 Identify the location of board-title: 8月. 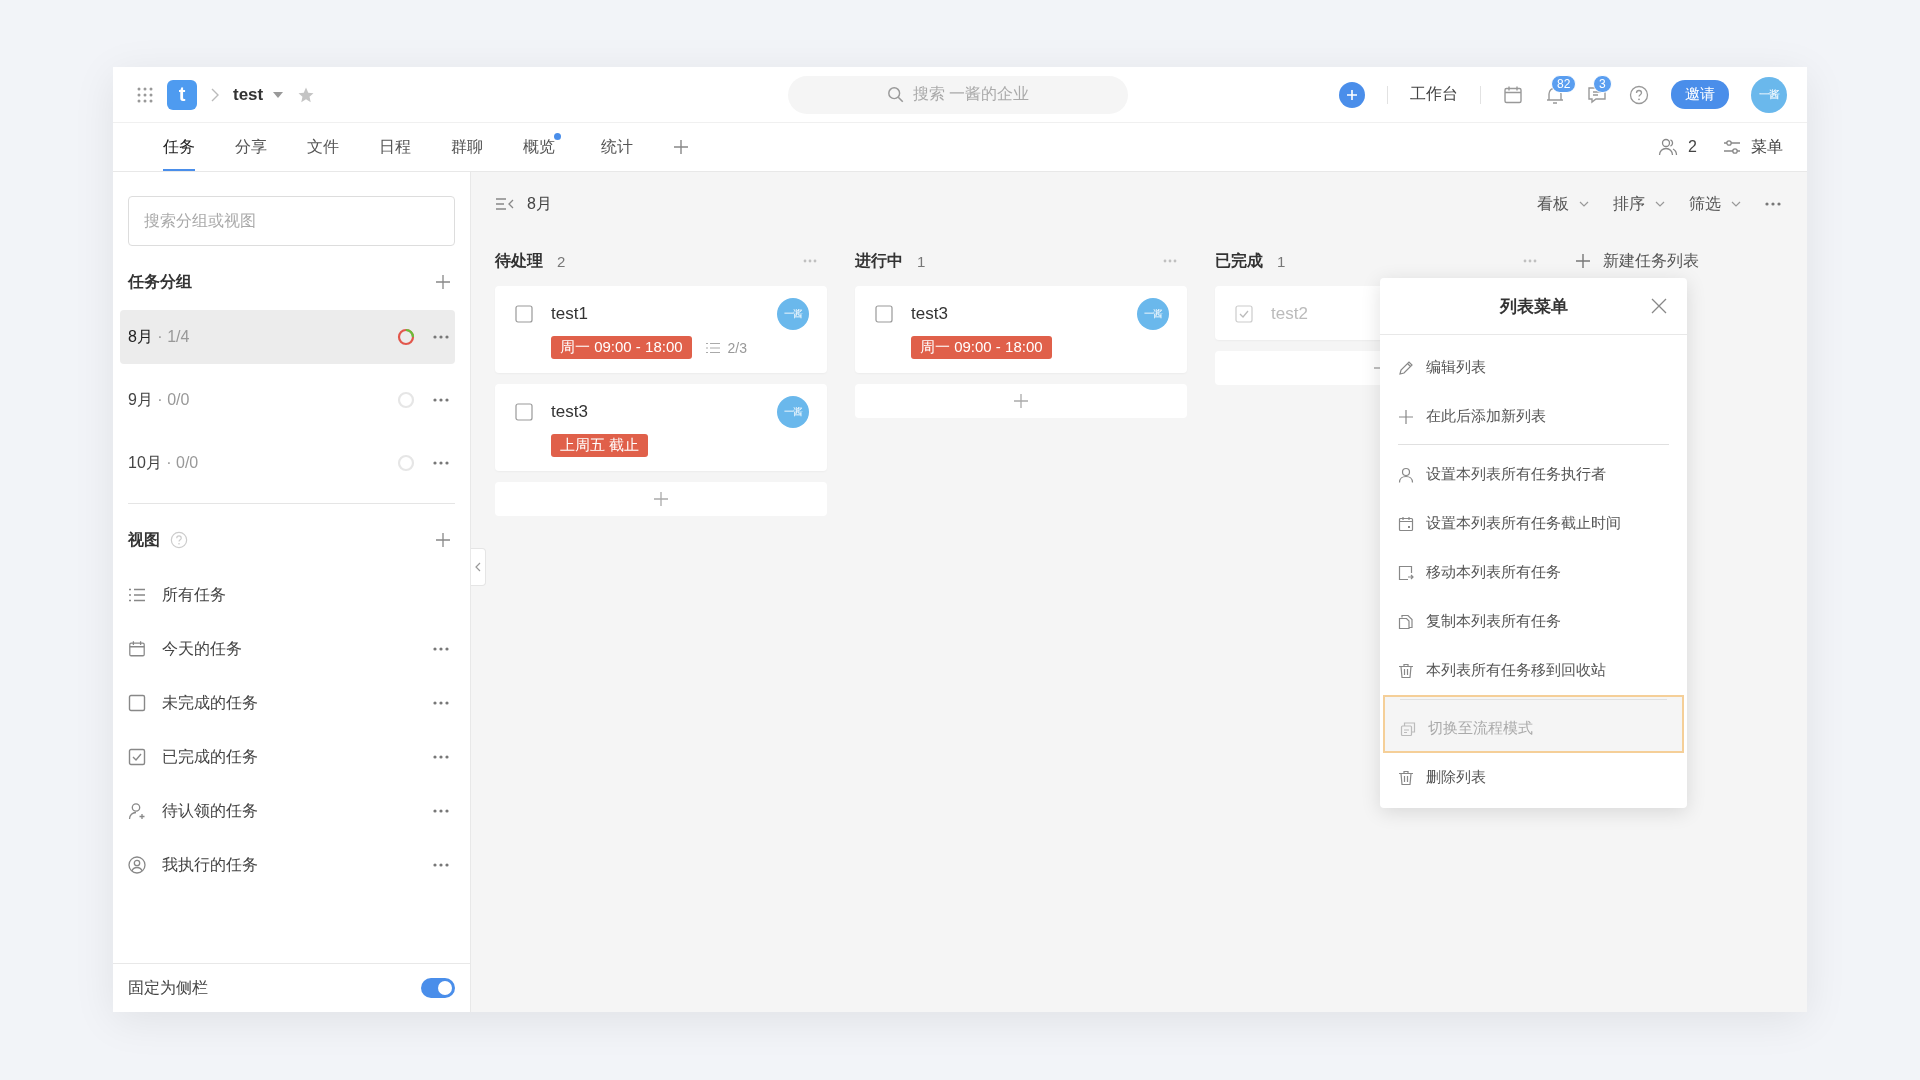
(539, 203).